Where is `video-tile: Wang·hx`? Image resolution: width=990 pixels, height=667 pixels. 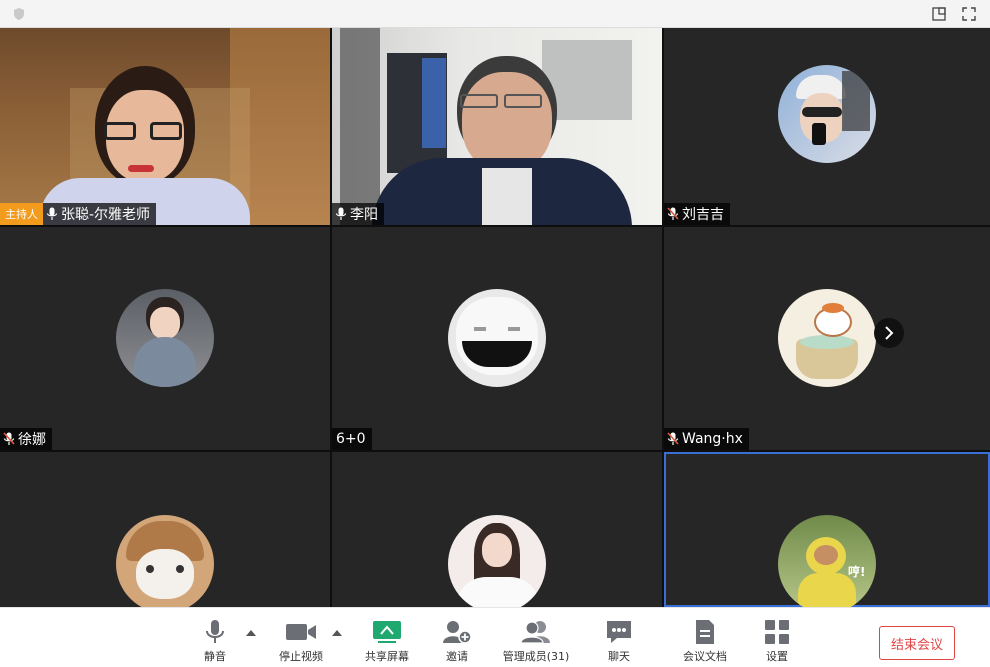
video-tile: Wang·hx is located at coordinates (827, 338).